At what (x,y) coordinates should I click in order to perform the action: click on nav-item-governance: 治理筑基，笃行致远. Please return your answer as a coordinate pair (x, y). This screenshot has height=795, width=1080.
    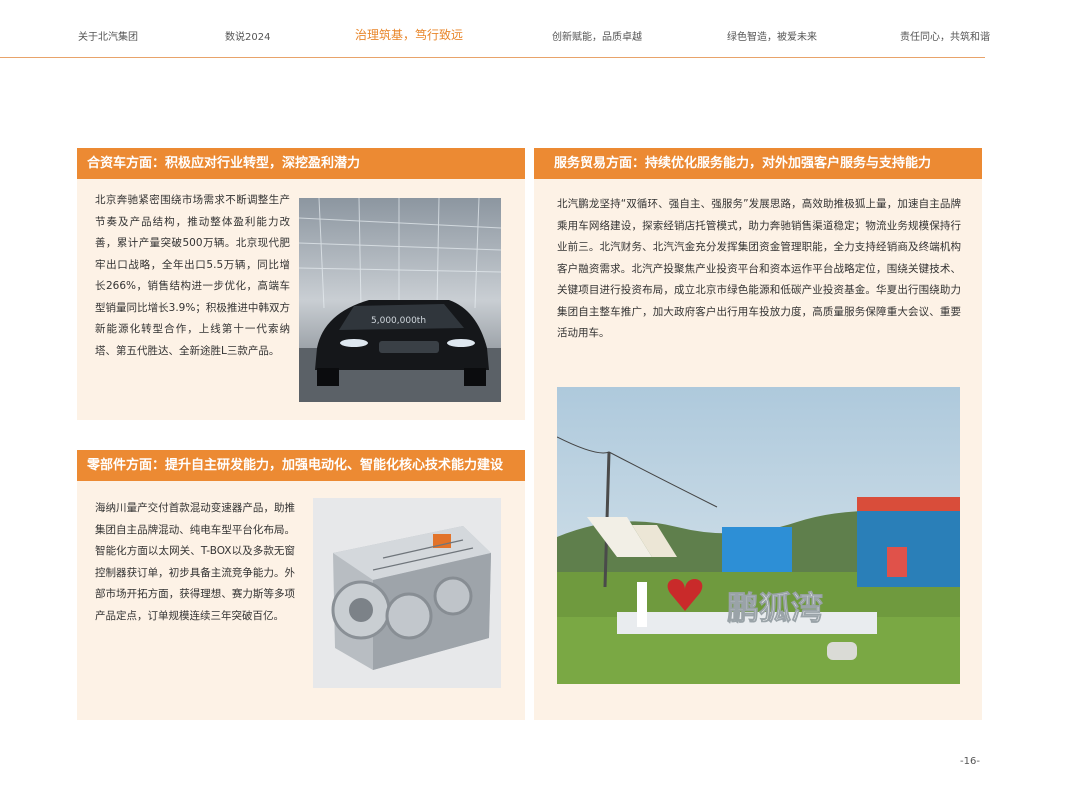
    Looking at the image, I should click on (409, 34).